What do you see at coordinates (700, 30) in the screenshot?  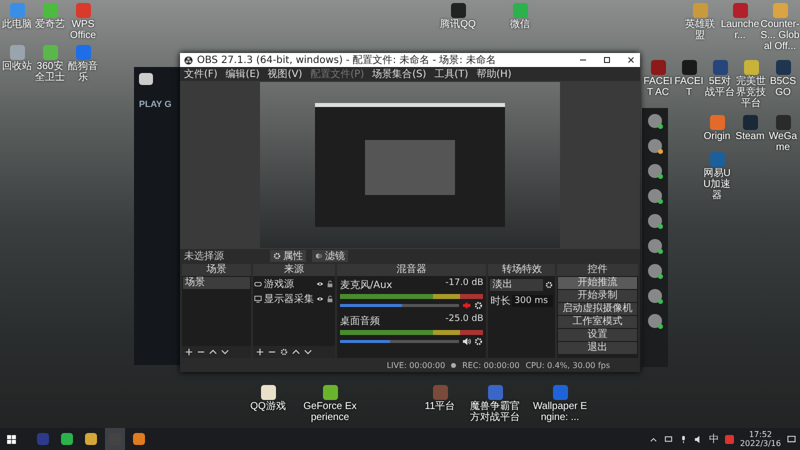 I see `icon-label: 英雄联盟` at bounding box center [700, 30].